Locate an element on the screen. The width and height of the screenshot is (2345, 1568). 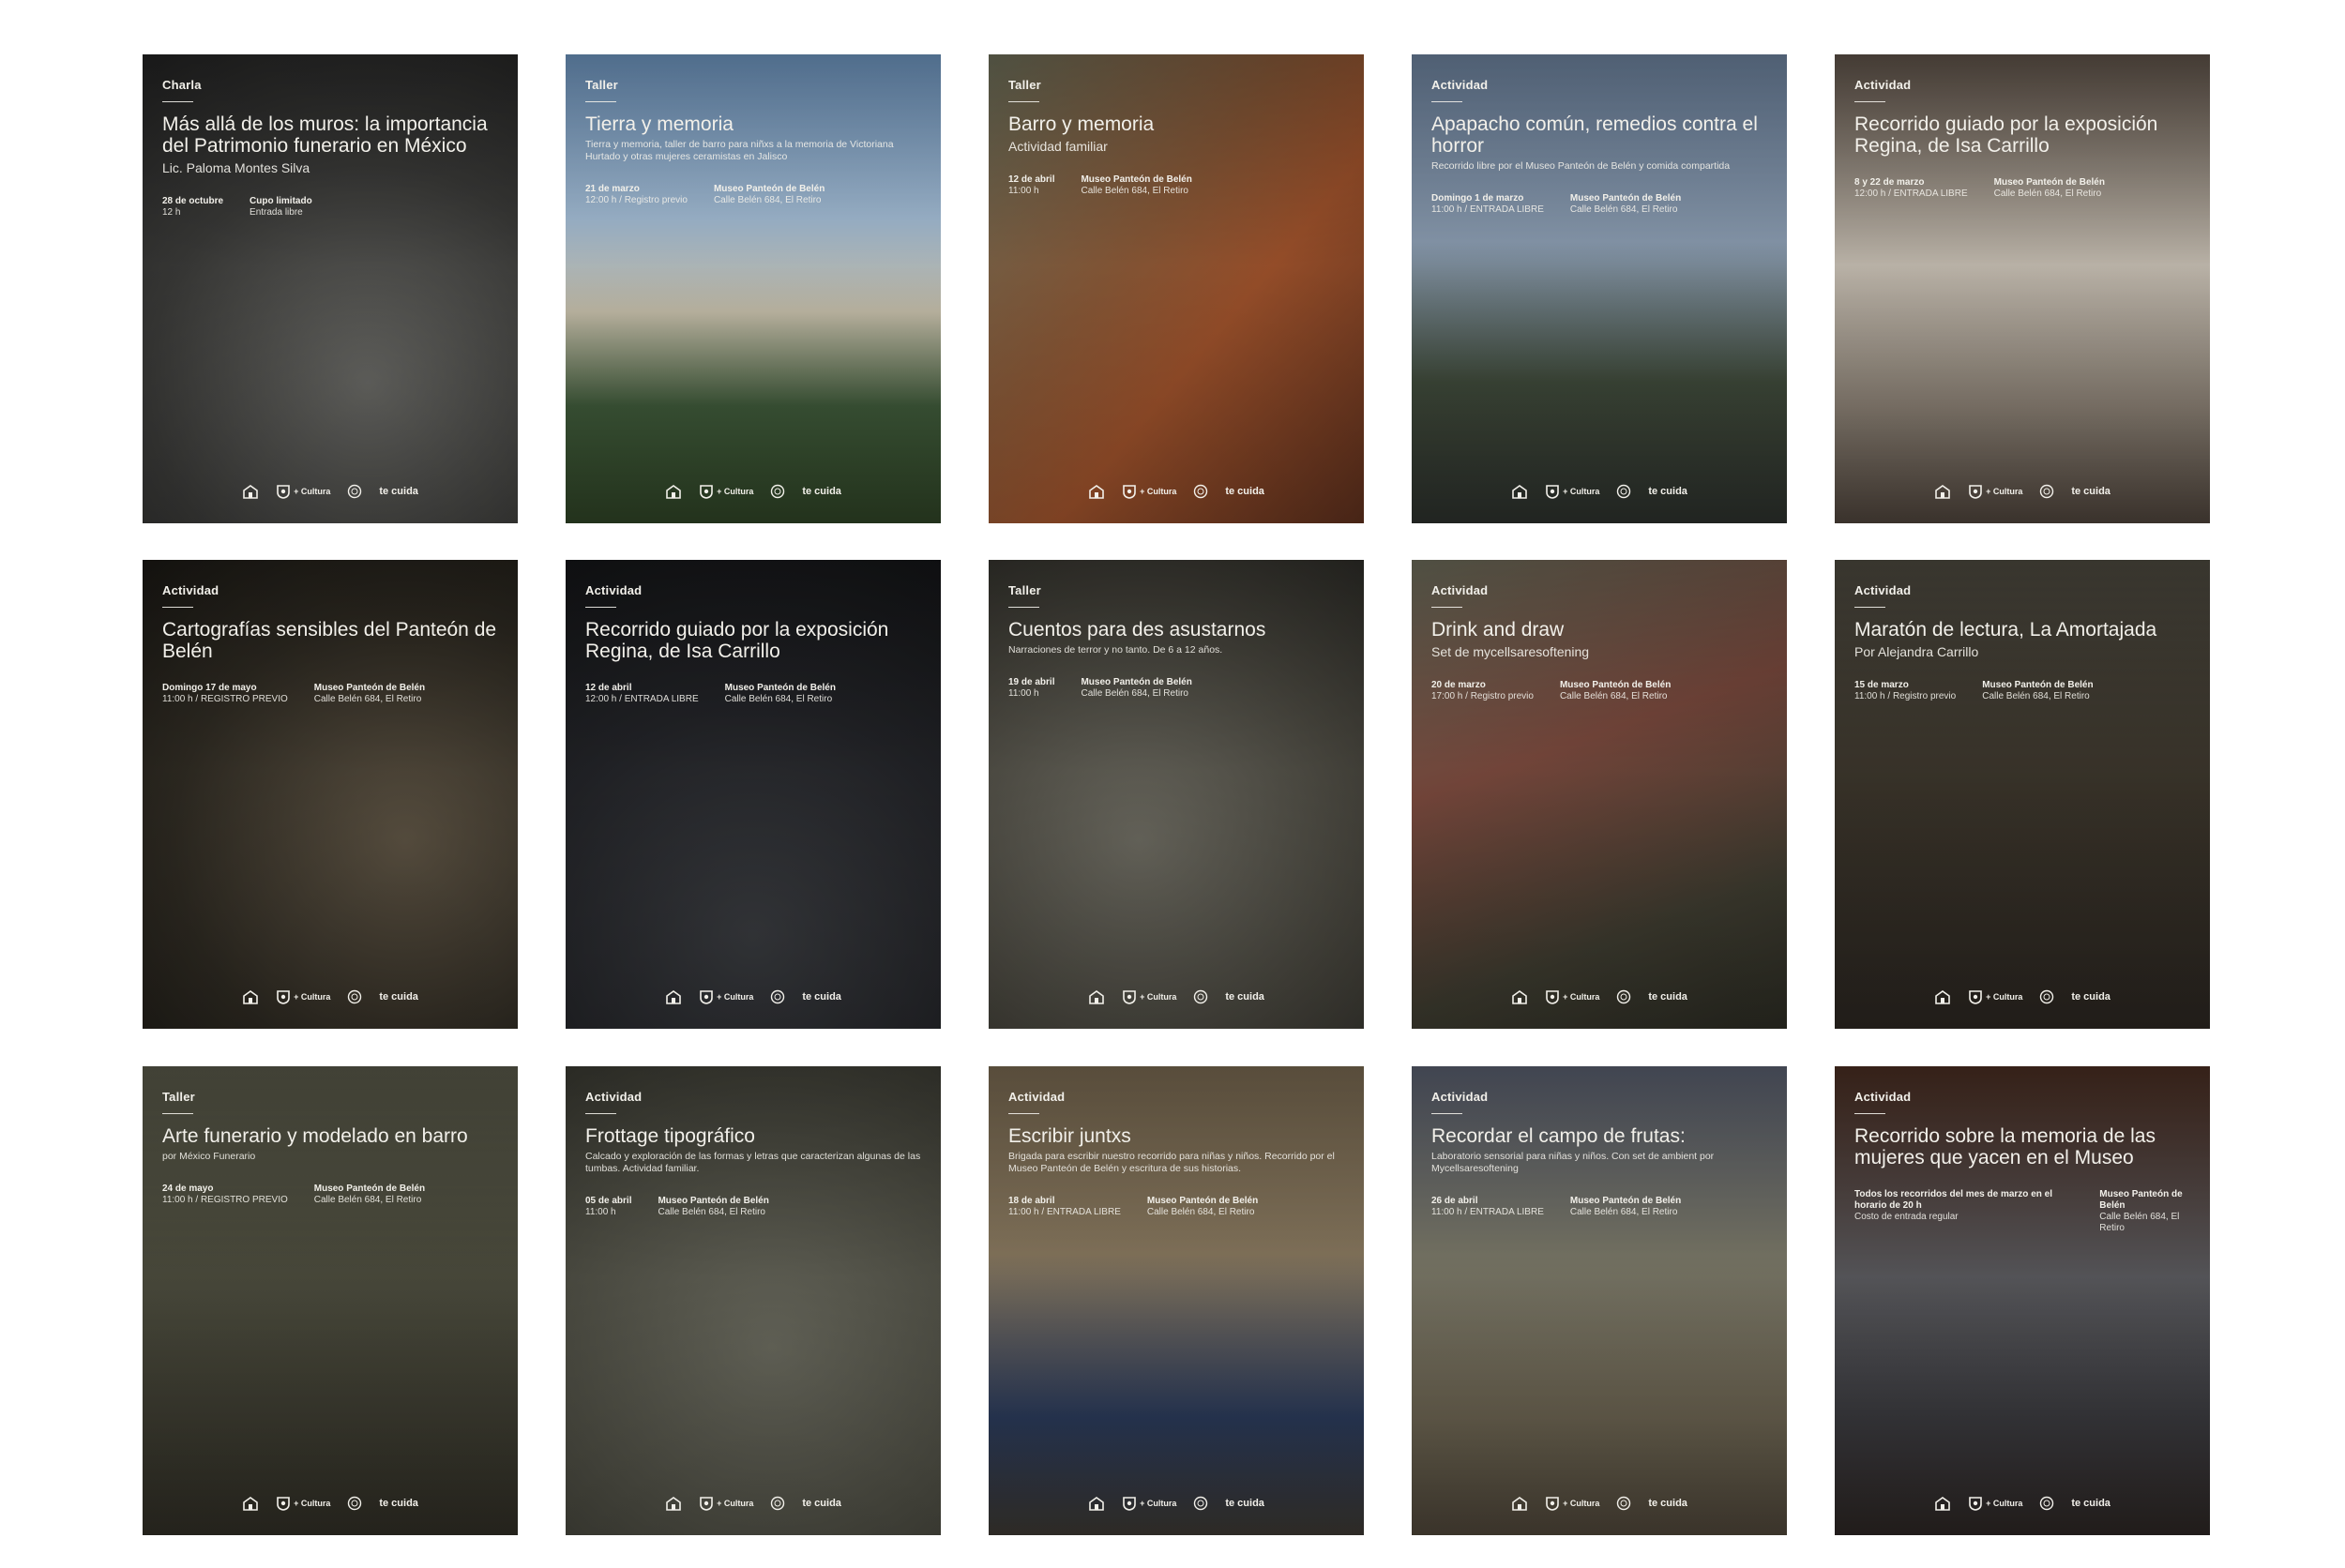
info-heading: 12 de abril is located at coordinates (1031, 179).